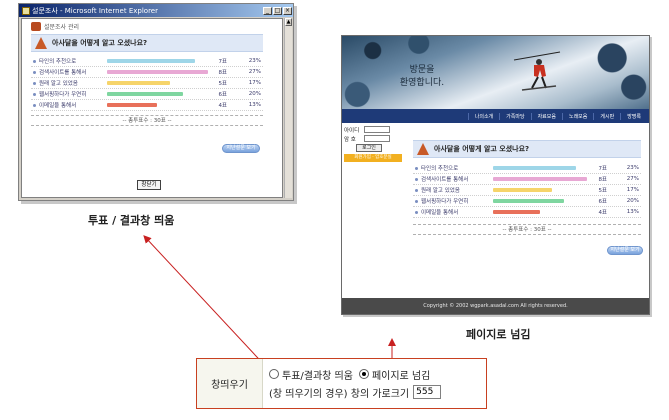 Image resolution: width=669 pixels, height=420 pixels. What do you see at coordinates (401, 374) in the screenshot?
I see `radio-page-label: 페이지로 넘김` at bounding box center [401, 374].